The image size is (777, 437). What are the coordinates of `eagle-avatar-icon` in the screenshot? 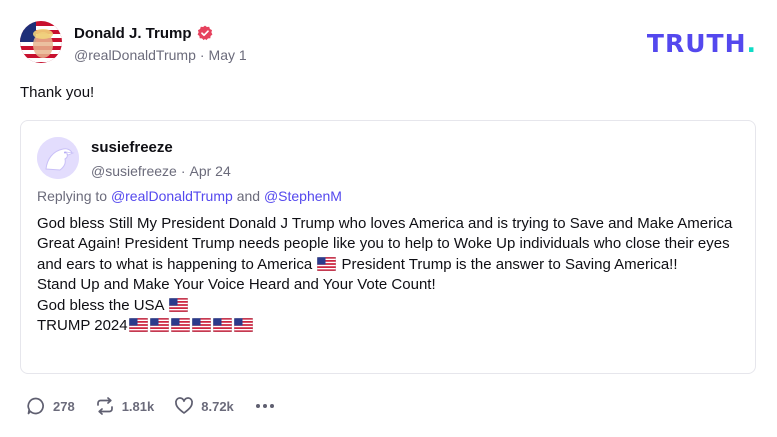 It's located at (58, 158).